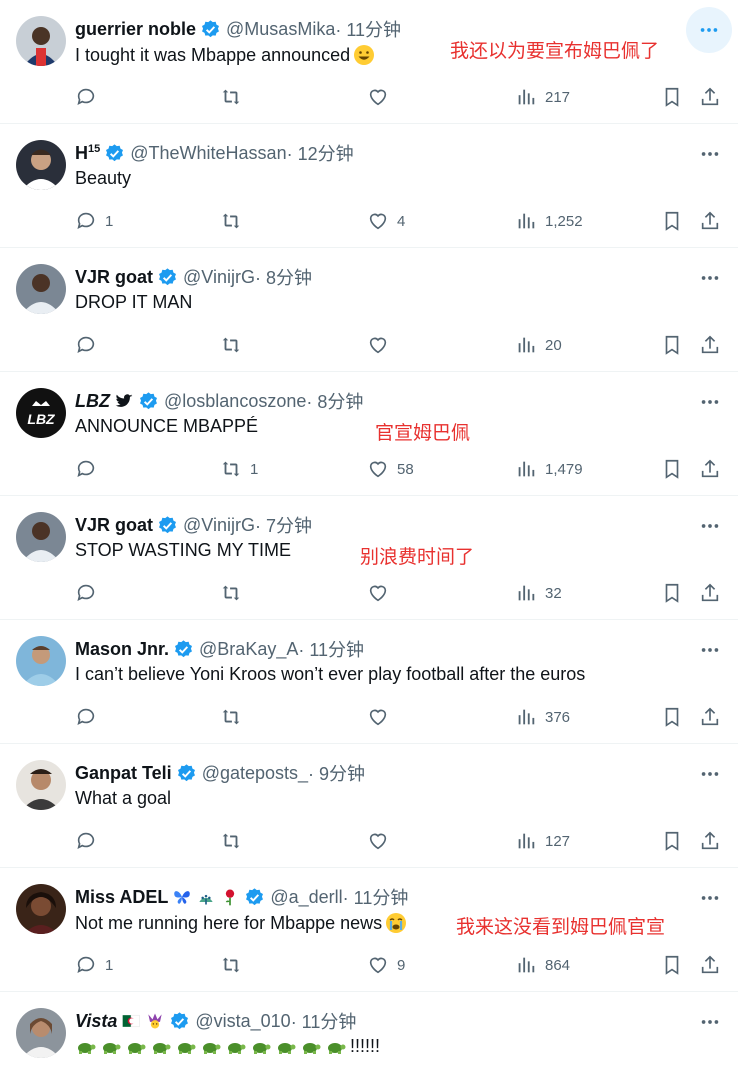 The height and width of the screenshot is (1078, 738). Describe the element at coordinates (121, 897) in the screenshot. I see `display-name: Miss ADEL` at that location.